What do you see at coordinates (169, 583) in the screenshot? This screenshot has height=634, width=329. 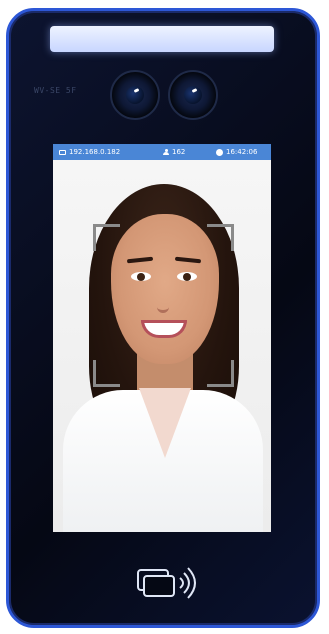 I see `nfc-card-icon` at bounding box center [169, 583].